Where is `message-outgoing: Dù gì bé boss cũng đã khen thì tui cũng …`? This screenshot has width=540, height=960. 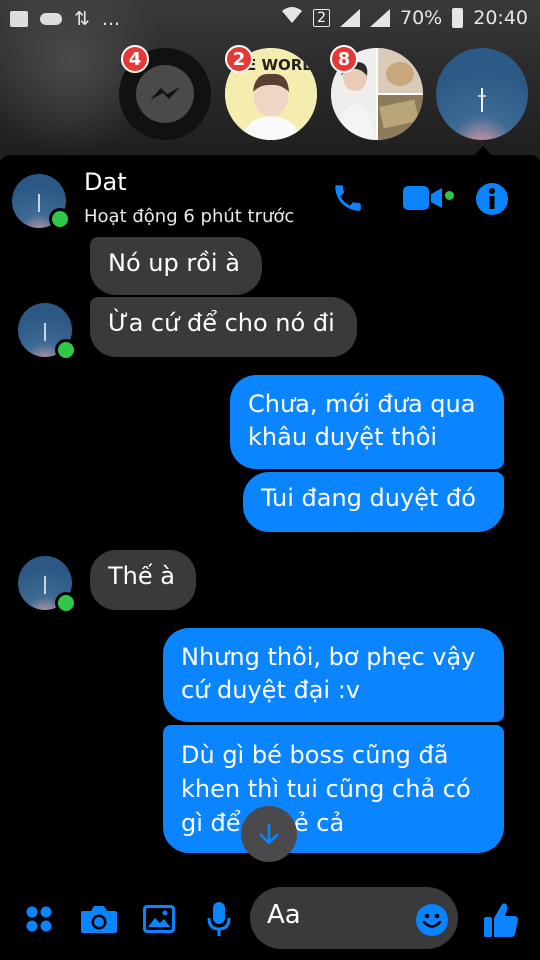 message-outgoing: Dù gì bé boss cũng đã khen thì tui cũng … is located at coordinates (333, 789).